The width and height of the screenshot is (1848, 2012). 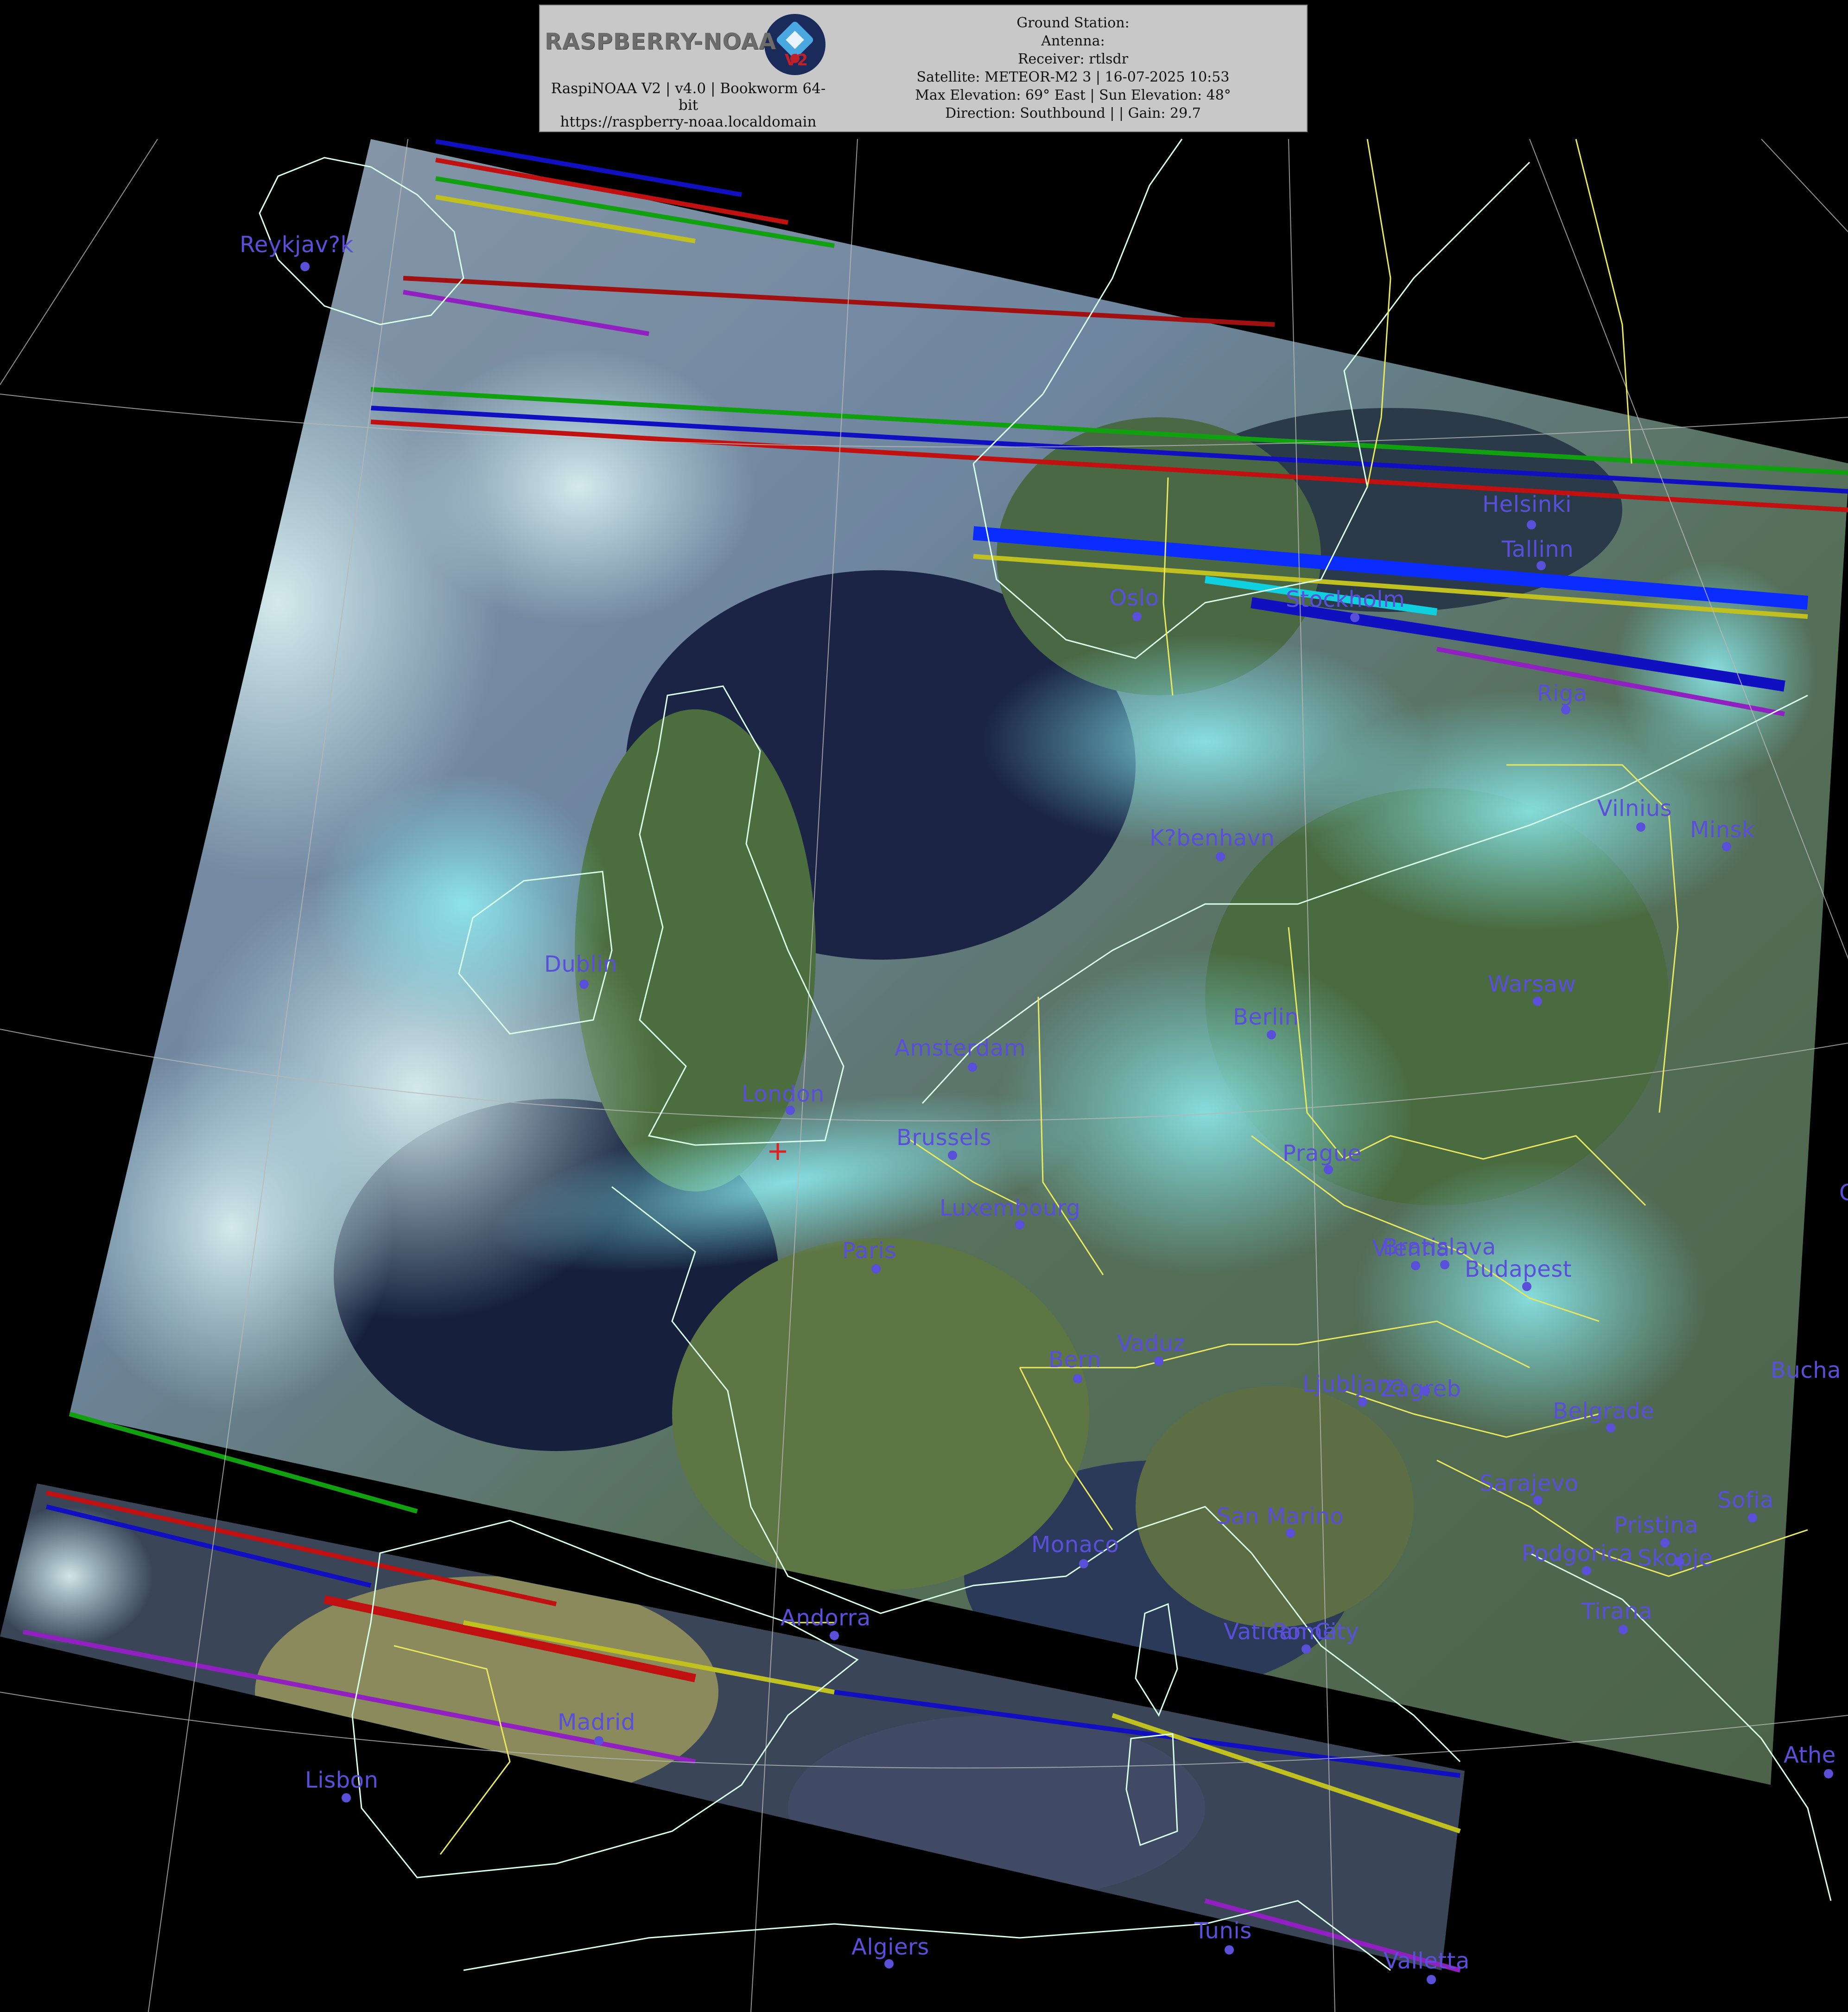 What do you see at coordinates (1073, 41) in the screenshot?
I see `antenna-label: Antenna:` at bounding box center [1073, 41].